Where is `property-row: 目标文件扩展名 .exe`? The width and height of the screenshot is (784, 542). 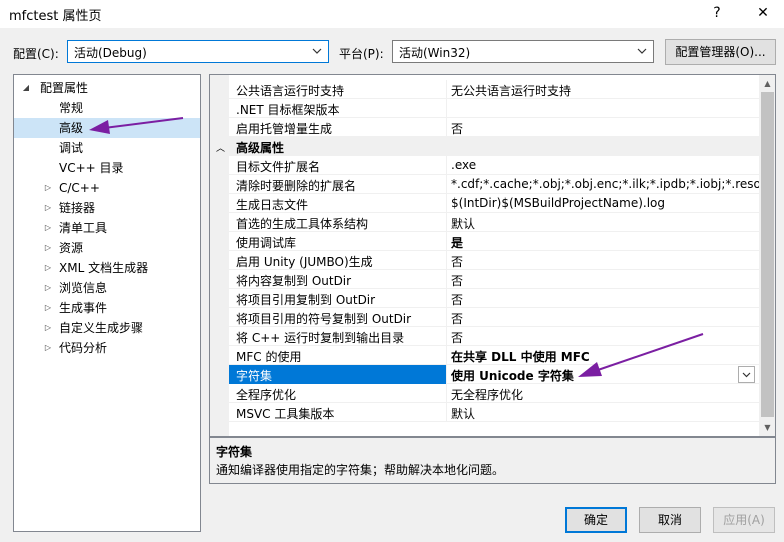 property-row: 目标文件扩展名 .exe is located at coordinates (494, 165).